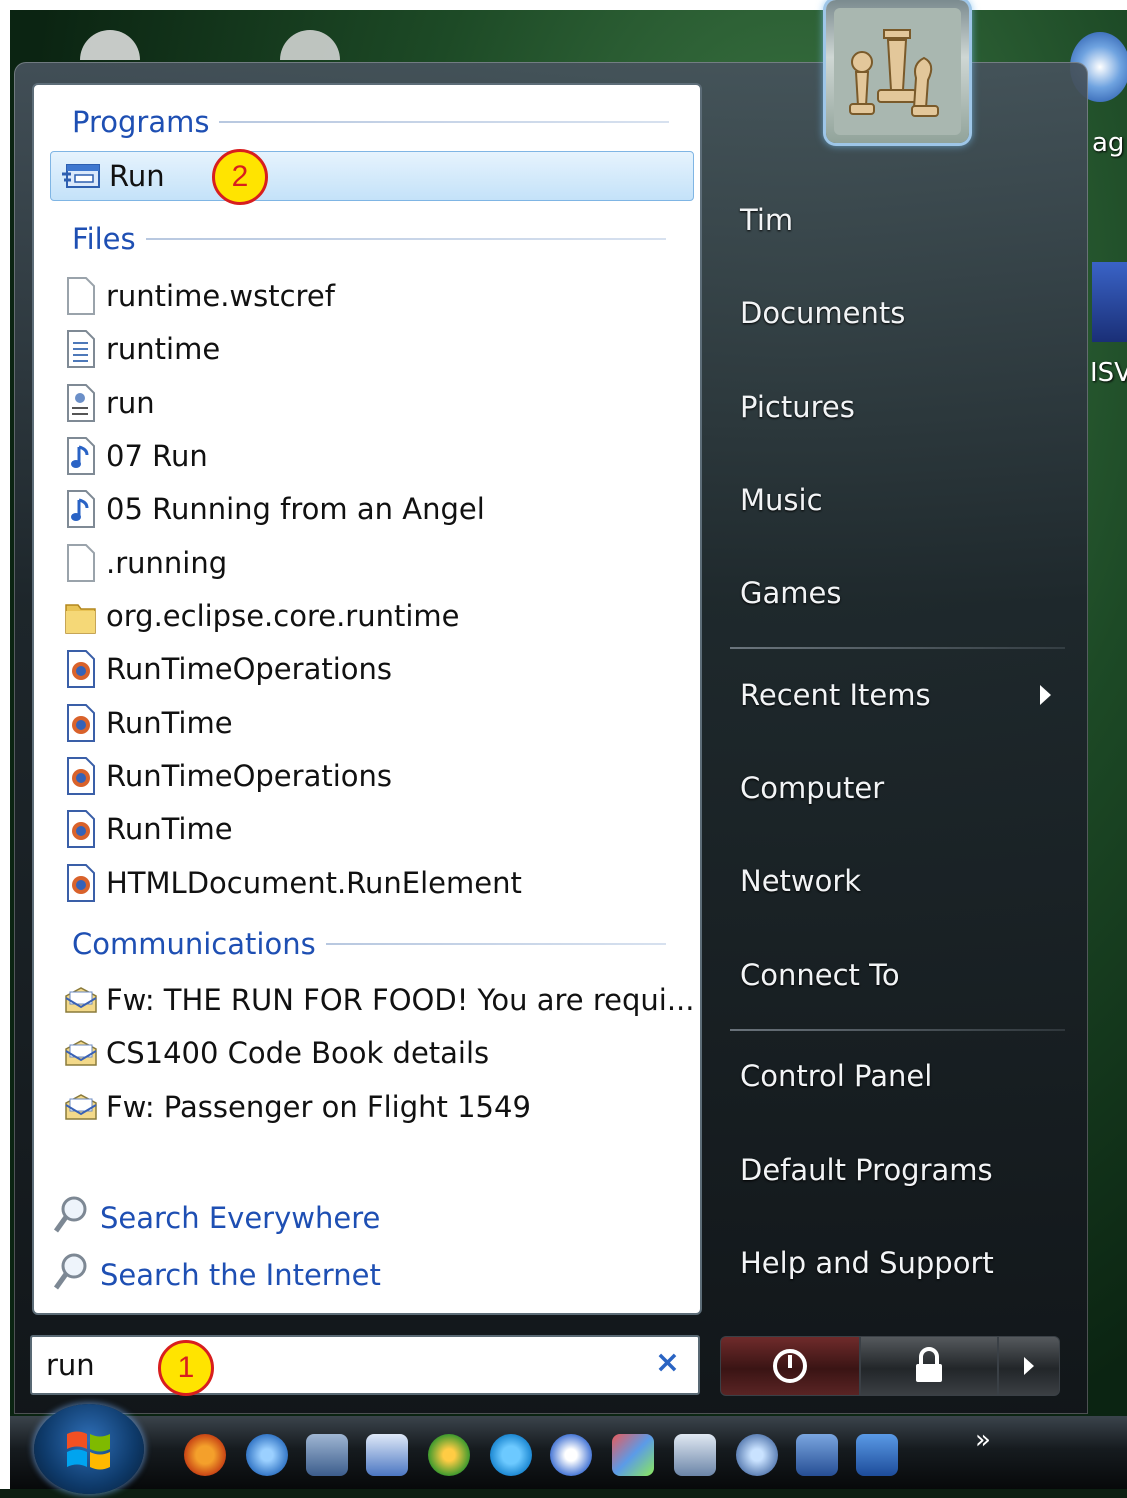 This screenshot has width=1127, height=1498. What do you see at coordinates (240, 177) in the screenshot?
I see `step-badge-2: 2` at bounding box center [240, 177].